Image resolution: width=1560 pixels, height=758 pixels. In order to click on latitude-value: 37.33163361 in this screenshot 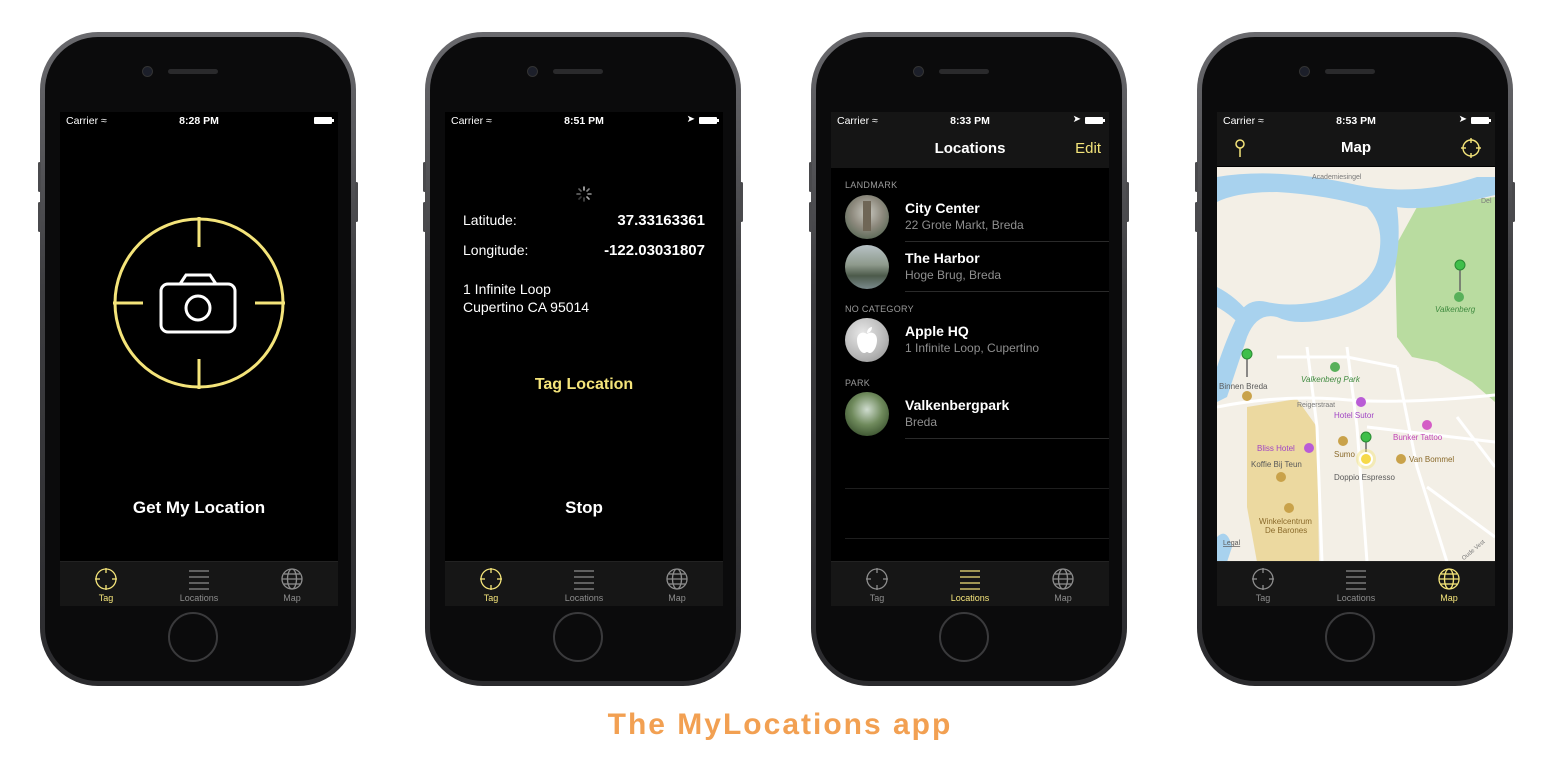, I will do `click(661, 220)`.